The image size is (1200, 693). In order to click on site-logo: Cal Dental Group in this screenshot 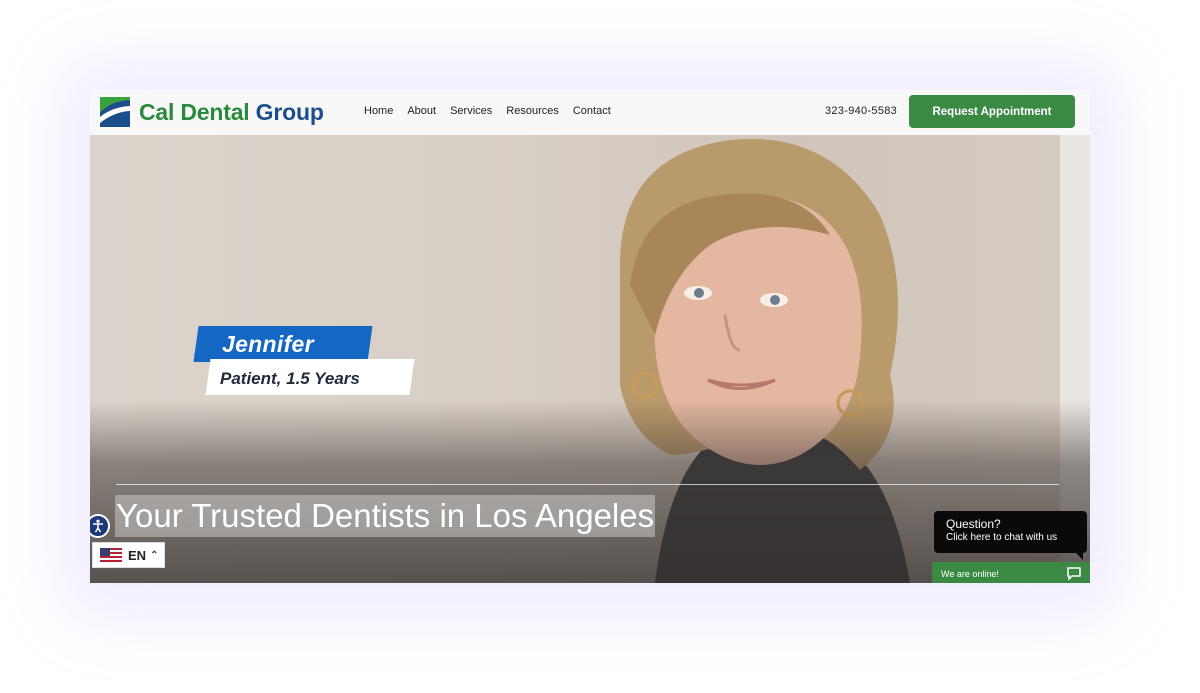, I will do `click(212, 112)`.